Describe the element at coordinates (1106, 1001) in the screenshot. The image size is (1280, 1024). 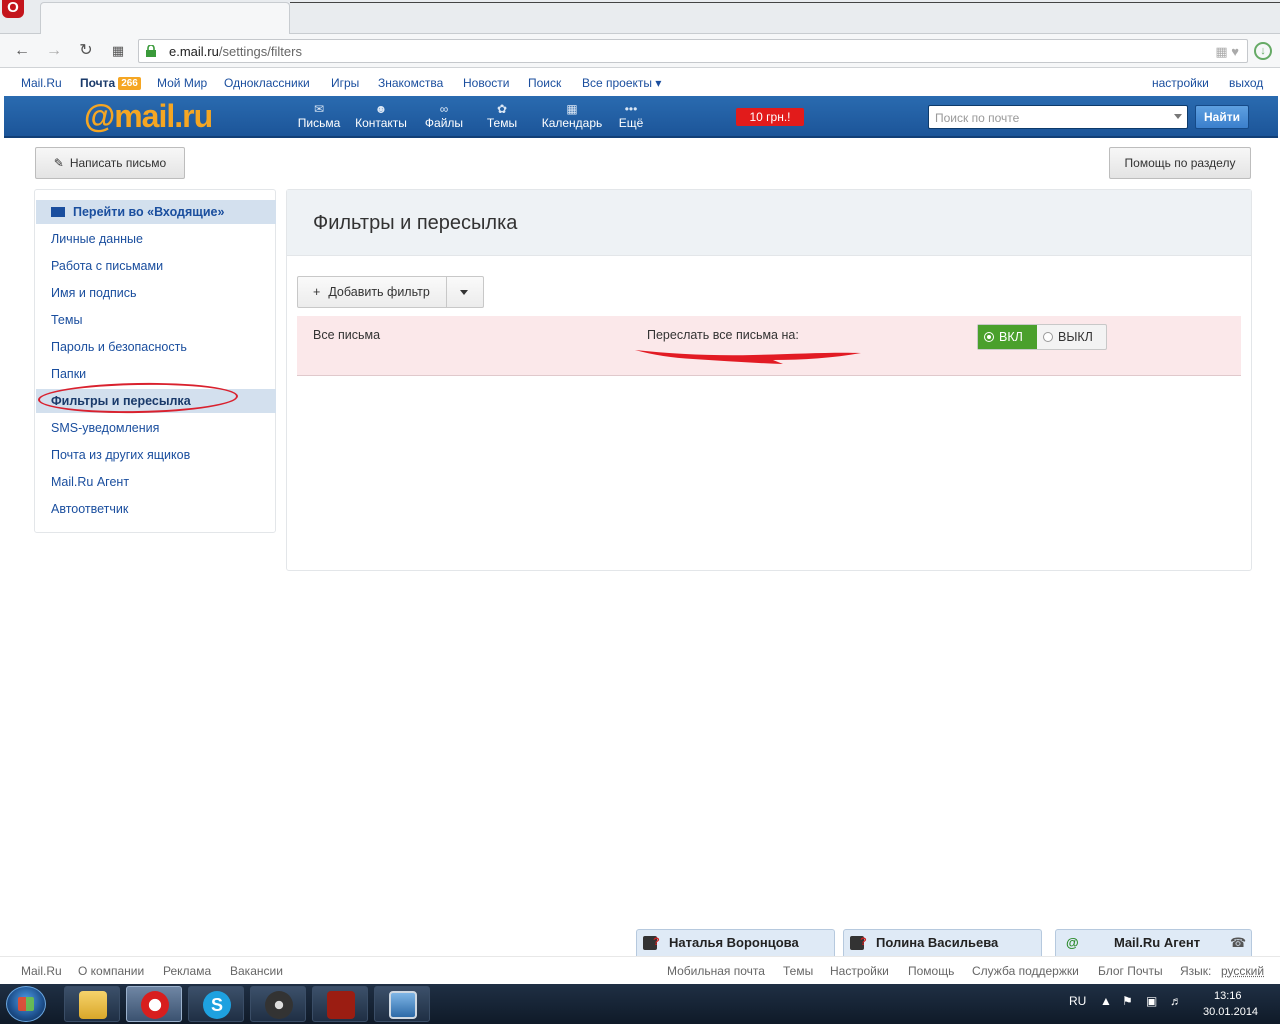
I see `tray-expand-icon: ▲` at that location.